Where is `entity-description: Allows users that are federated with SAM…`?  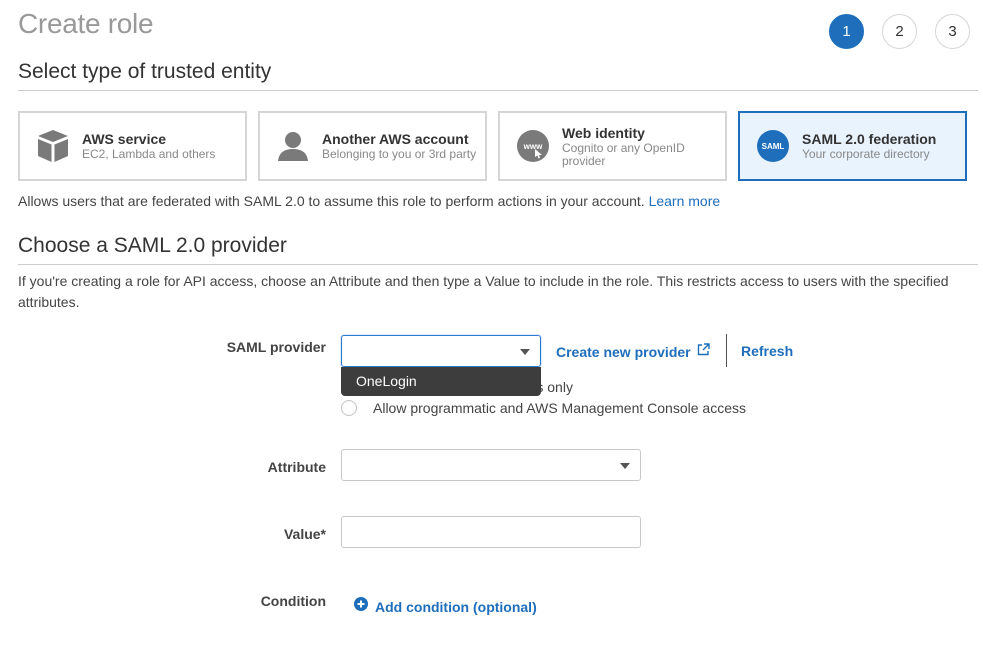
entity-description: Allows users that are federated with SAM… is located at coordinates (369, 201).